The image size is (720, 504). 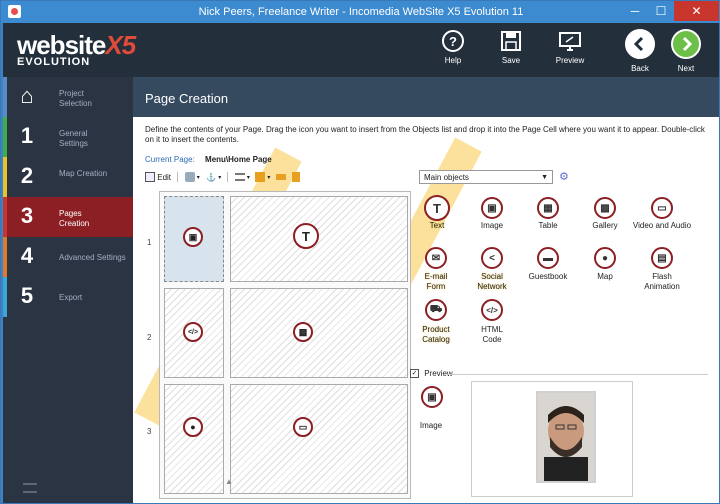 I want to click on divider, so click(x=578, y=374).